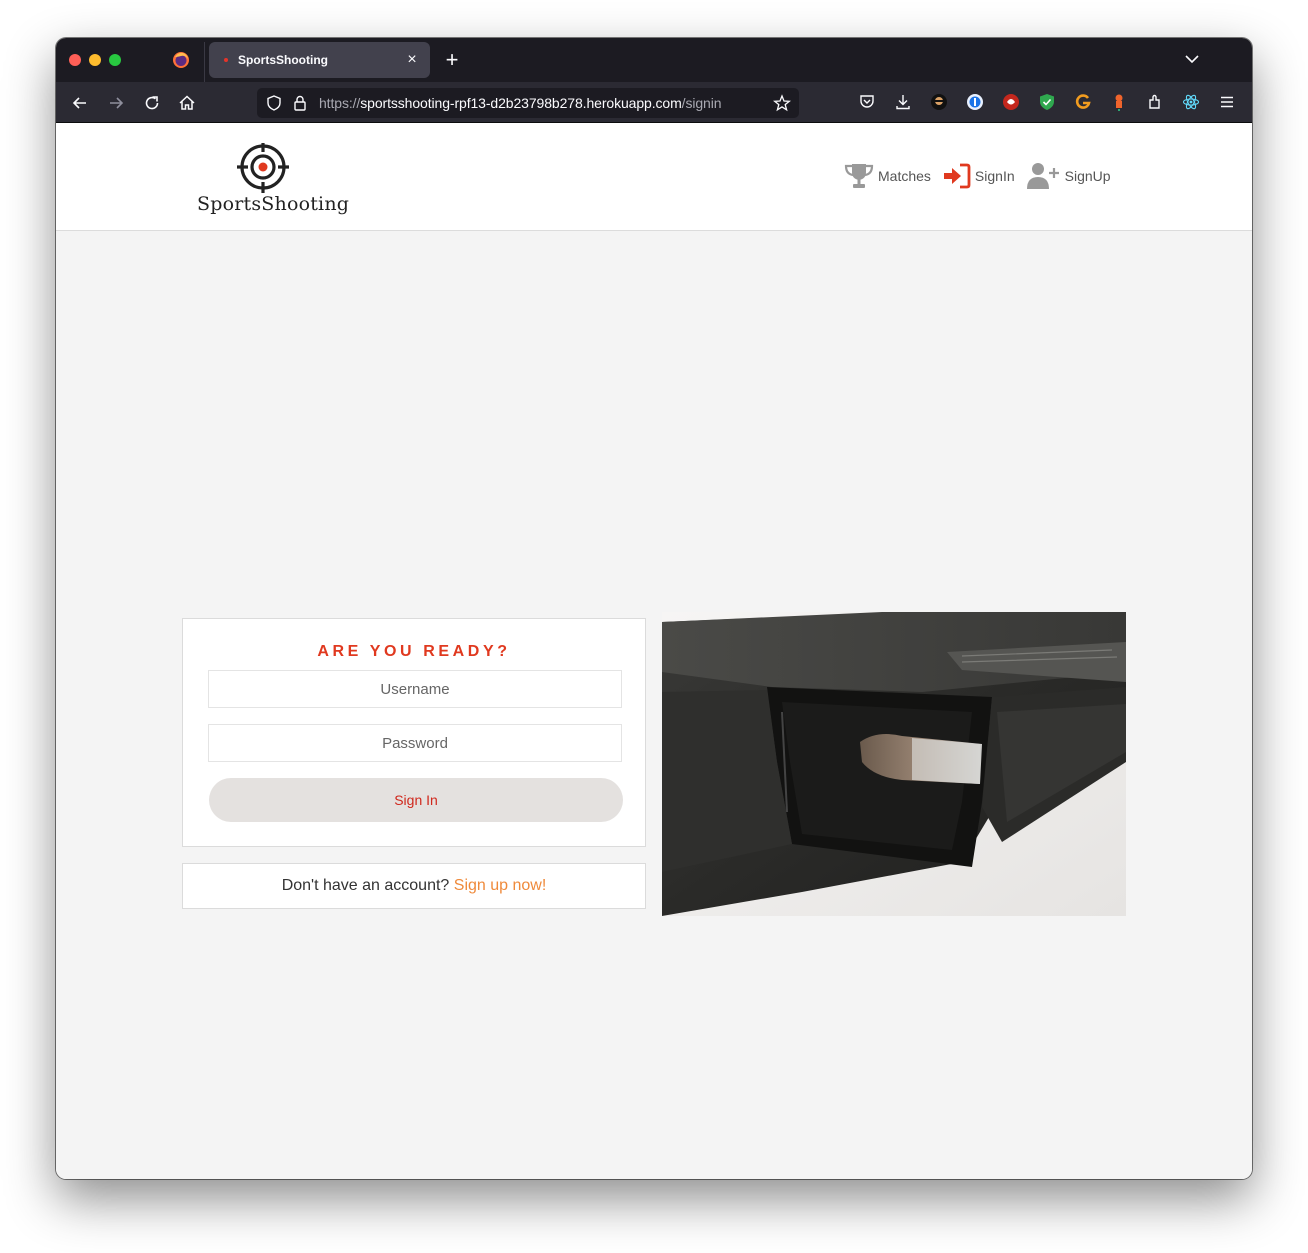  I want to click on tab-separator, so click(204, 62).